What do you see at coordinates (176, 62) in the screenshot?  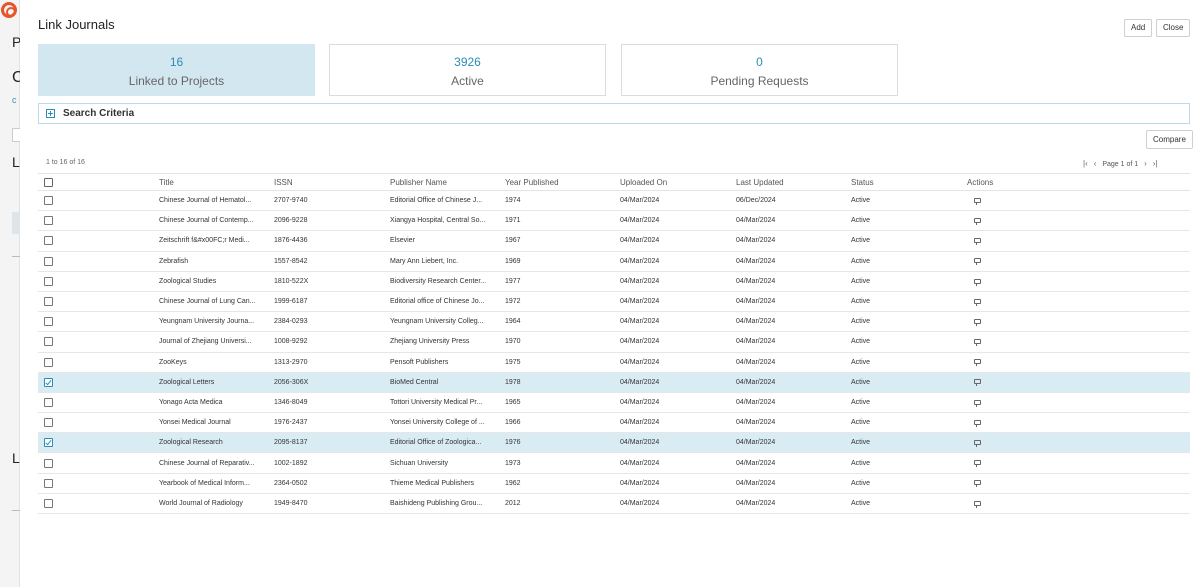 I see `stat-value: 16` at bounding box center [176, 62].